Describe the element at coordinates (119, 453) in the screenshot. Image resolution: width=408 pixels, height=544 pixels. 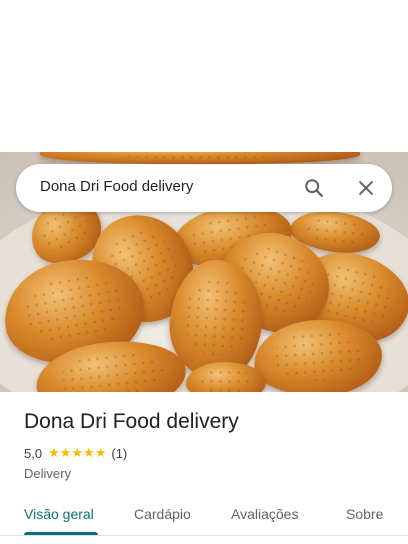
I see `review-count: (1)` at that location.